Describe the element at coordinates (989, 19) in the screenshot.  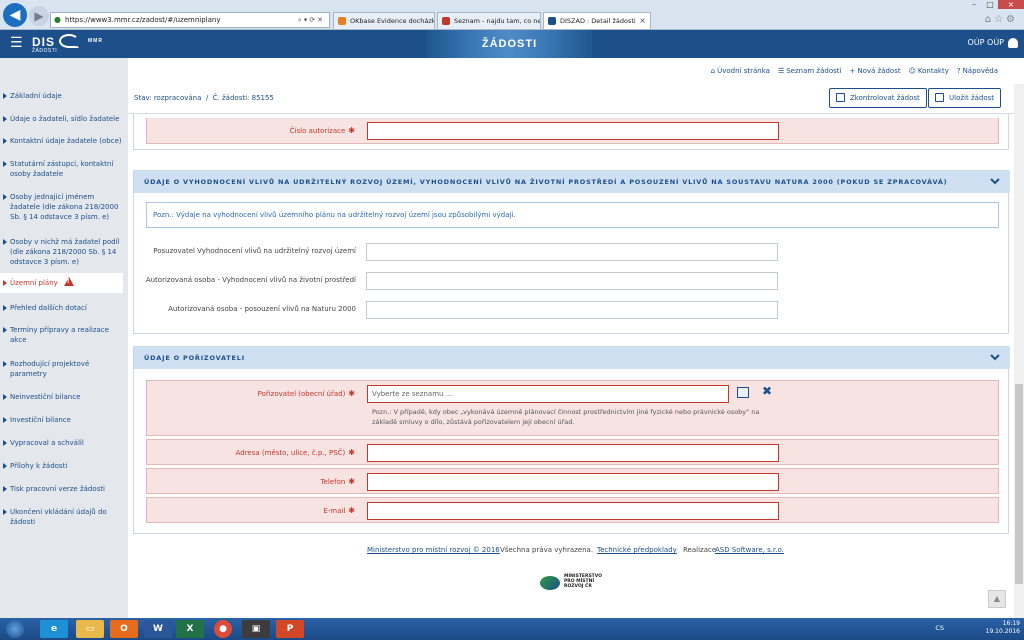
I see `home-browser-icon: ⌂` at that location.